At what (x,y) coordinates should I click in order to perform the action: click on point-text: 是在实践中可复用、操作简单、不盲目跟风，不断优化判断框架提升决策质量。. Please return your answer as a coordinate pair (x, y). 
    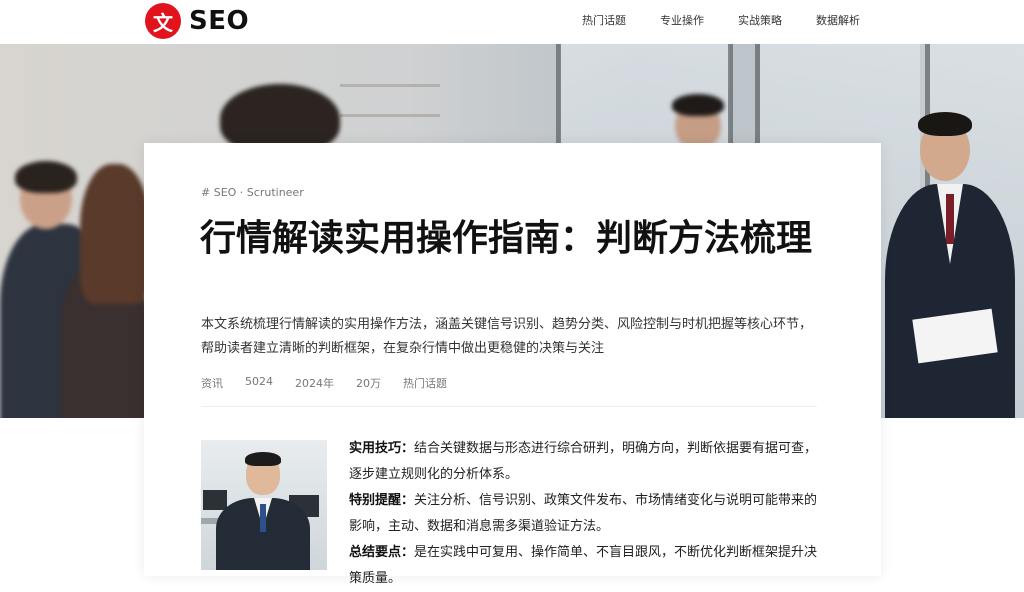
    Looking at the image, I should click on (583, 565).